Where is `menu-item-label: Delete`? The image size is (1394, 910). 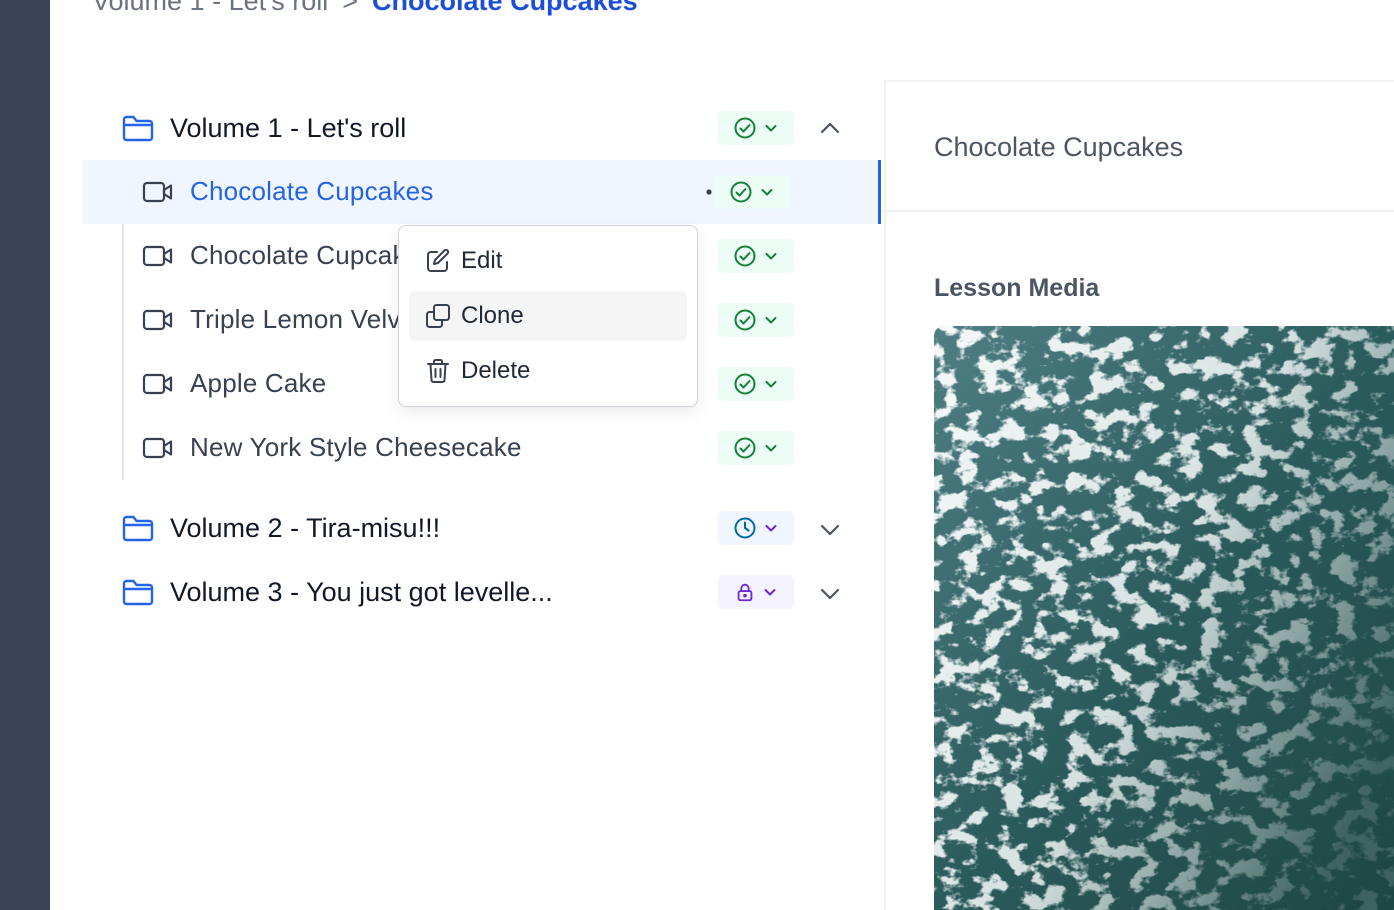
menu-item-label: Delete is located at coordinates (496, 370).